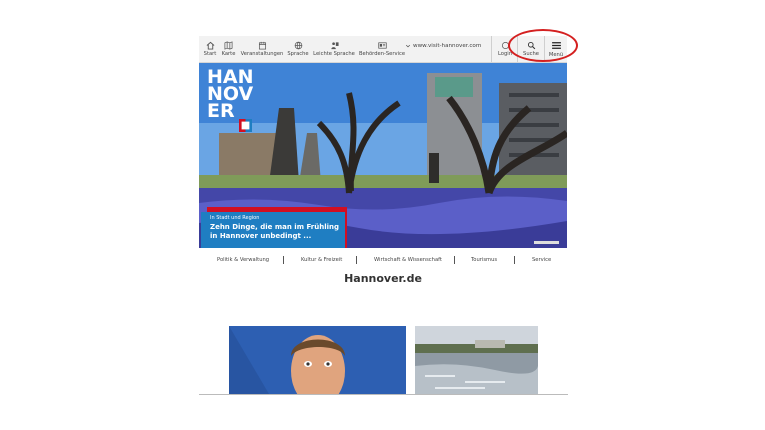 The height and width of the screenshot is (430, 765). What do you see at coordinates (543, 45) in the screenshot?
I see `annotation-circle` at bounding box center [543, 45].